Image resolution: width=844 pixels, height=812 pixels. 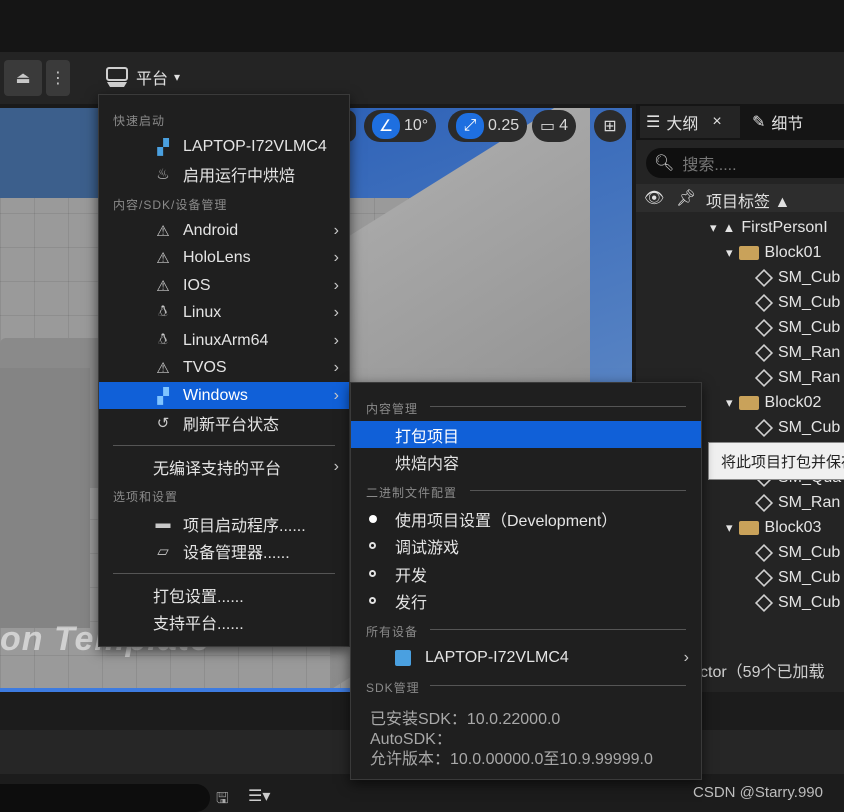 What do you see at coordinates (787, 124) in the screenshot?
I see `tab-details-label: 细节` at bounding box center [787, 124].